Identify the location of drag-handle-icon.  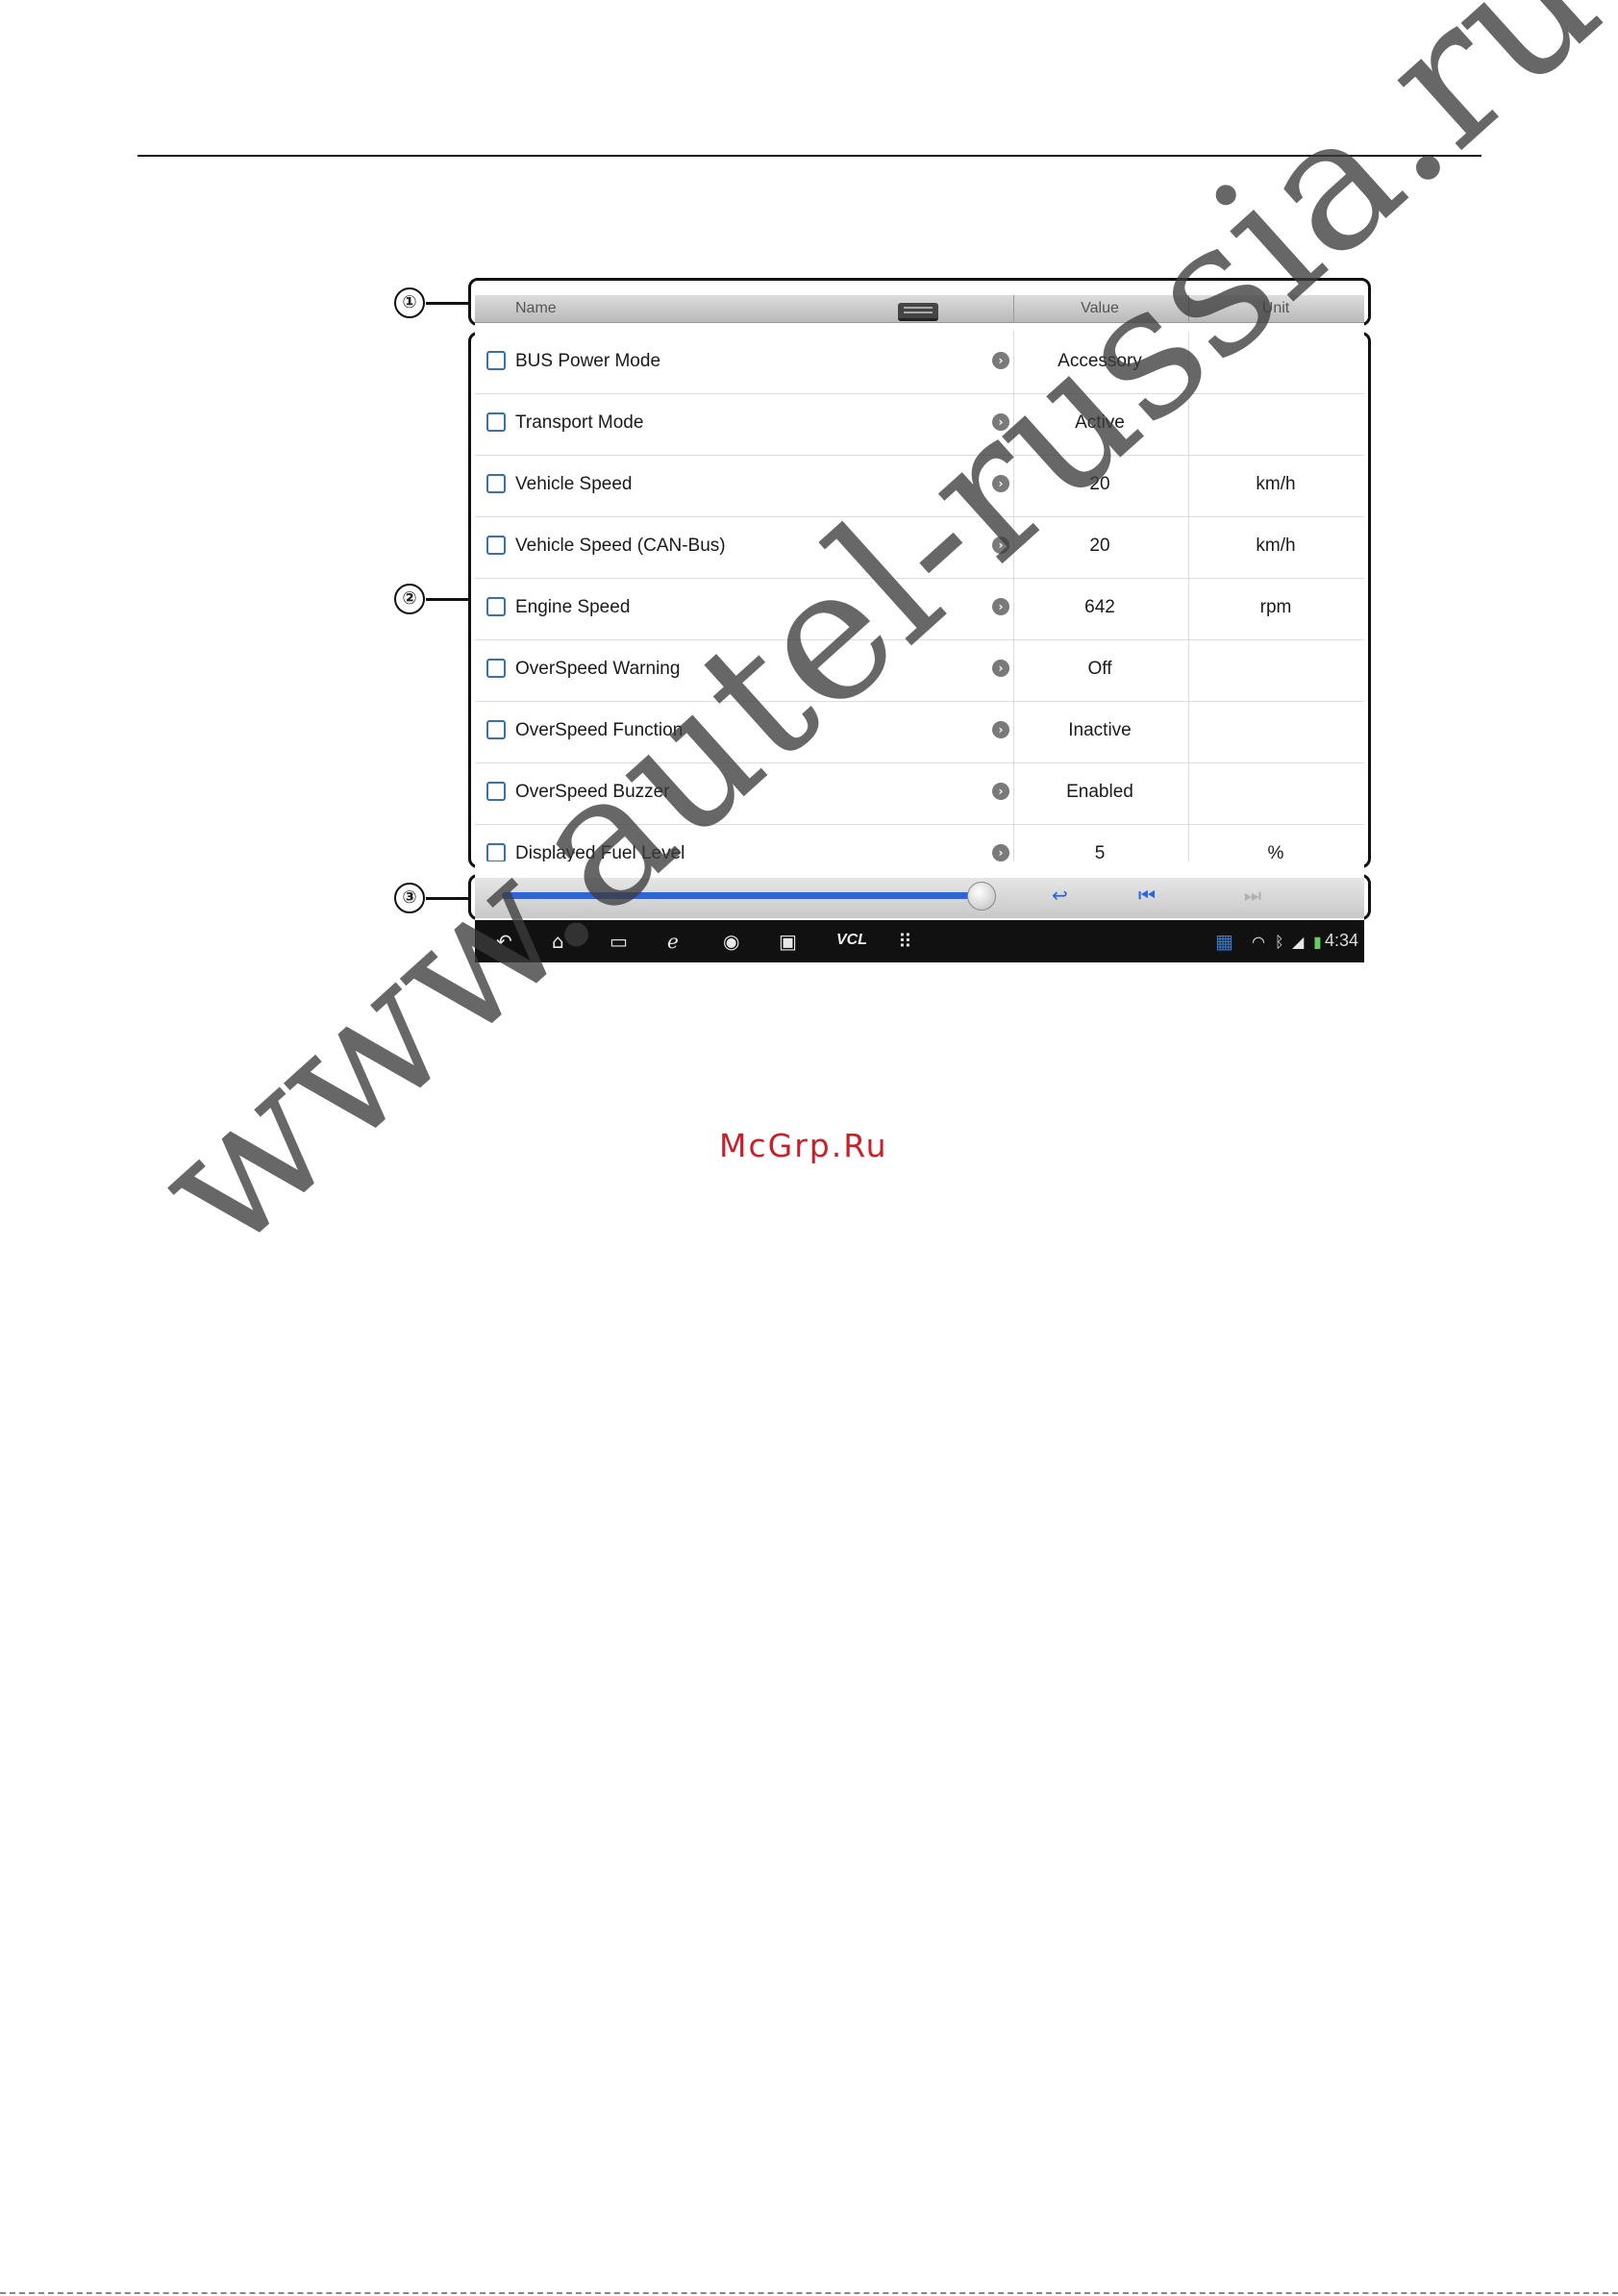
(918, 312).